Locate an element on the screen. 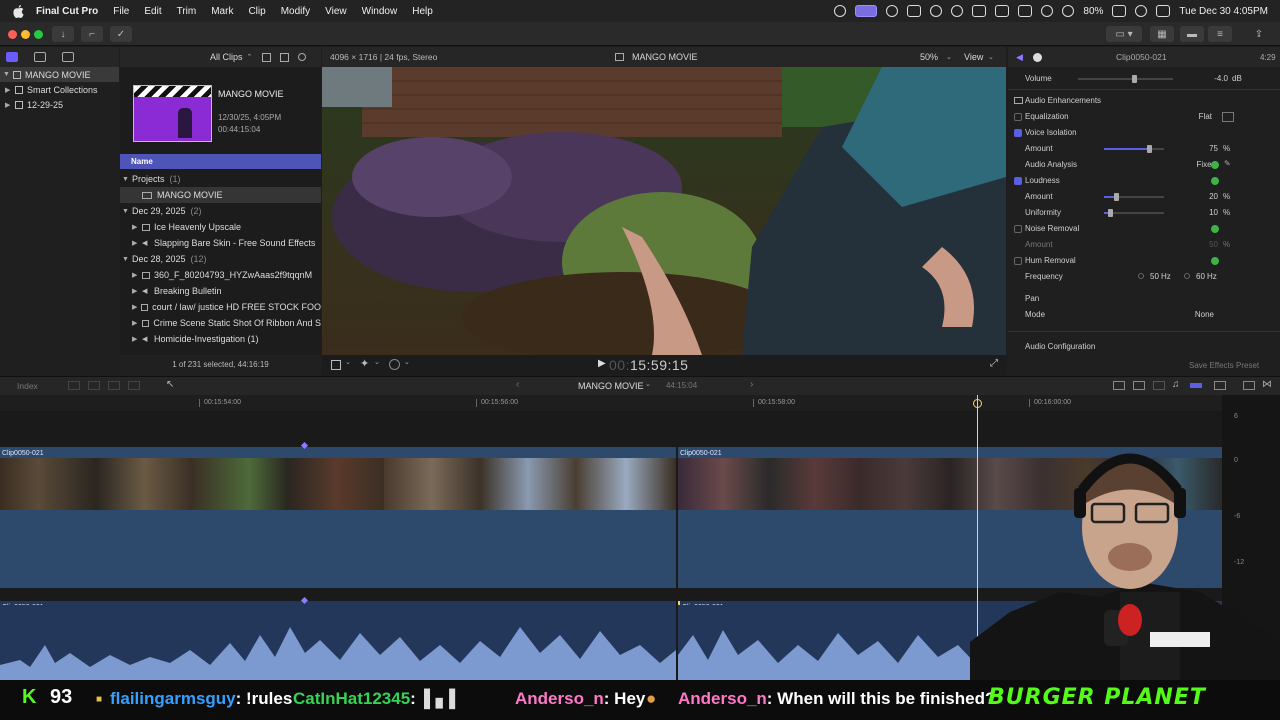 This screenshot has width=1280, height=720. audio-a-waveform is located at coordinates (338, 642).